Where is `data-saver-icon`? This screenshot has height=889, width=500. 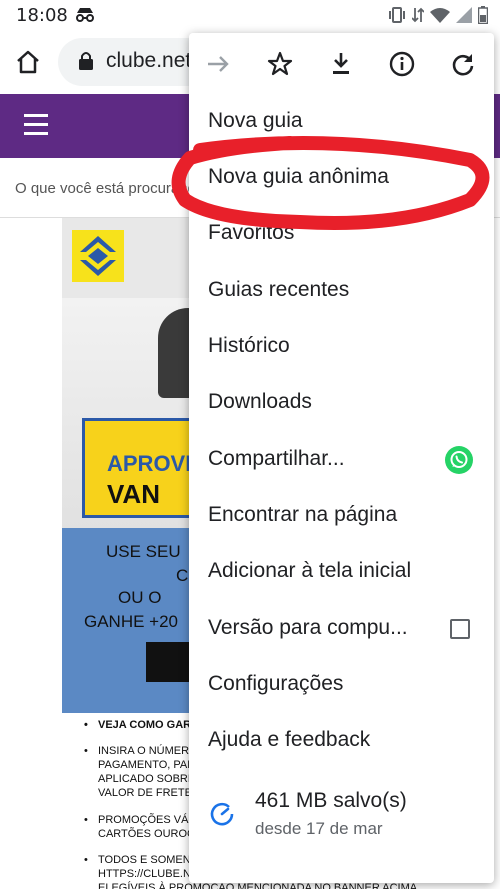 data-saver-icon is located at coordinates (222, 816).